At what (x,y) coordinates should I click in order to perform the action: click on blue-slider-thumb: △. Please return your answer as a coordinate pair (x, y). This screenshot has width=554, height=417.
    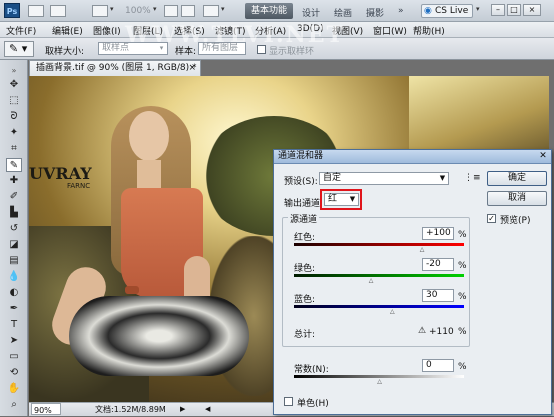
    Looking at the image, I should click on (392, 312).